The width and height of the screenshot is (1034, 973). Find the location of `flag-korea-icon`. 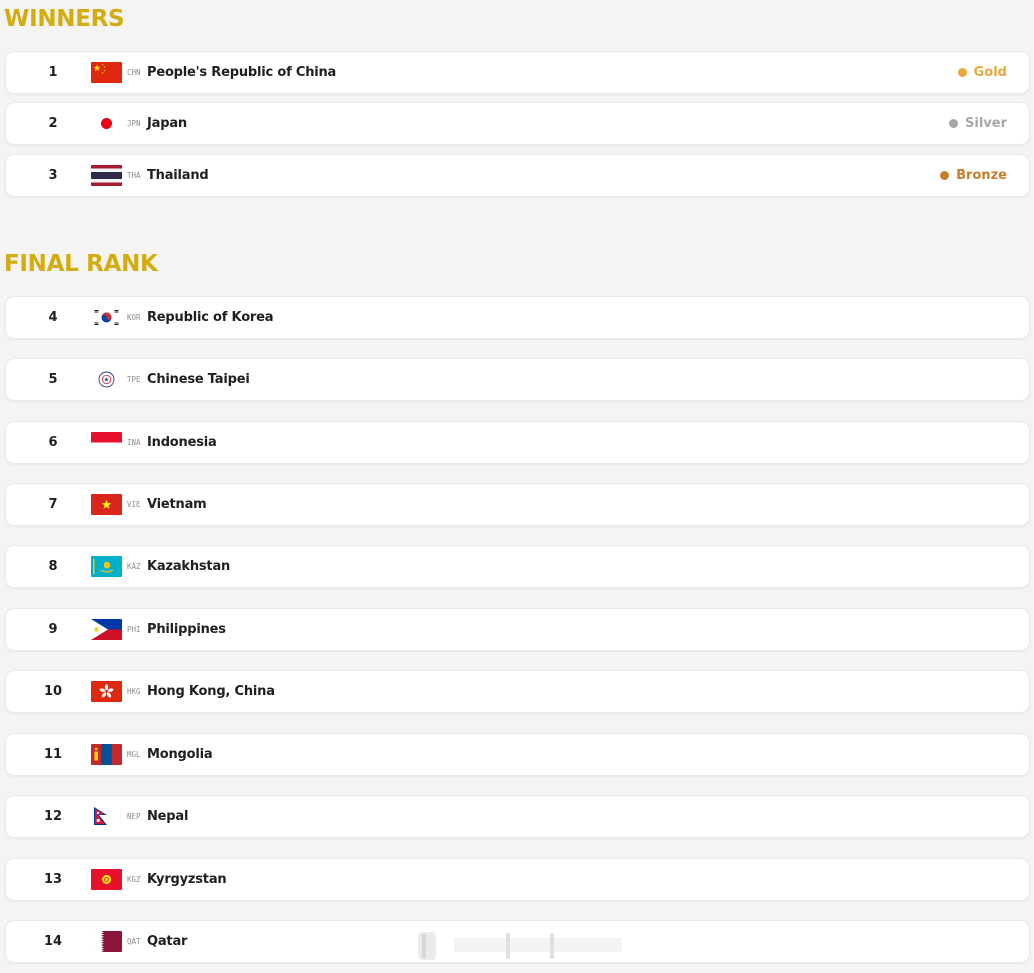

flag-korea-icon is located at coordinates (106, 317).